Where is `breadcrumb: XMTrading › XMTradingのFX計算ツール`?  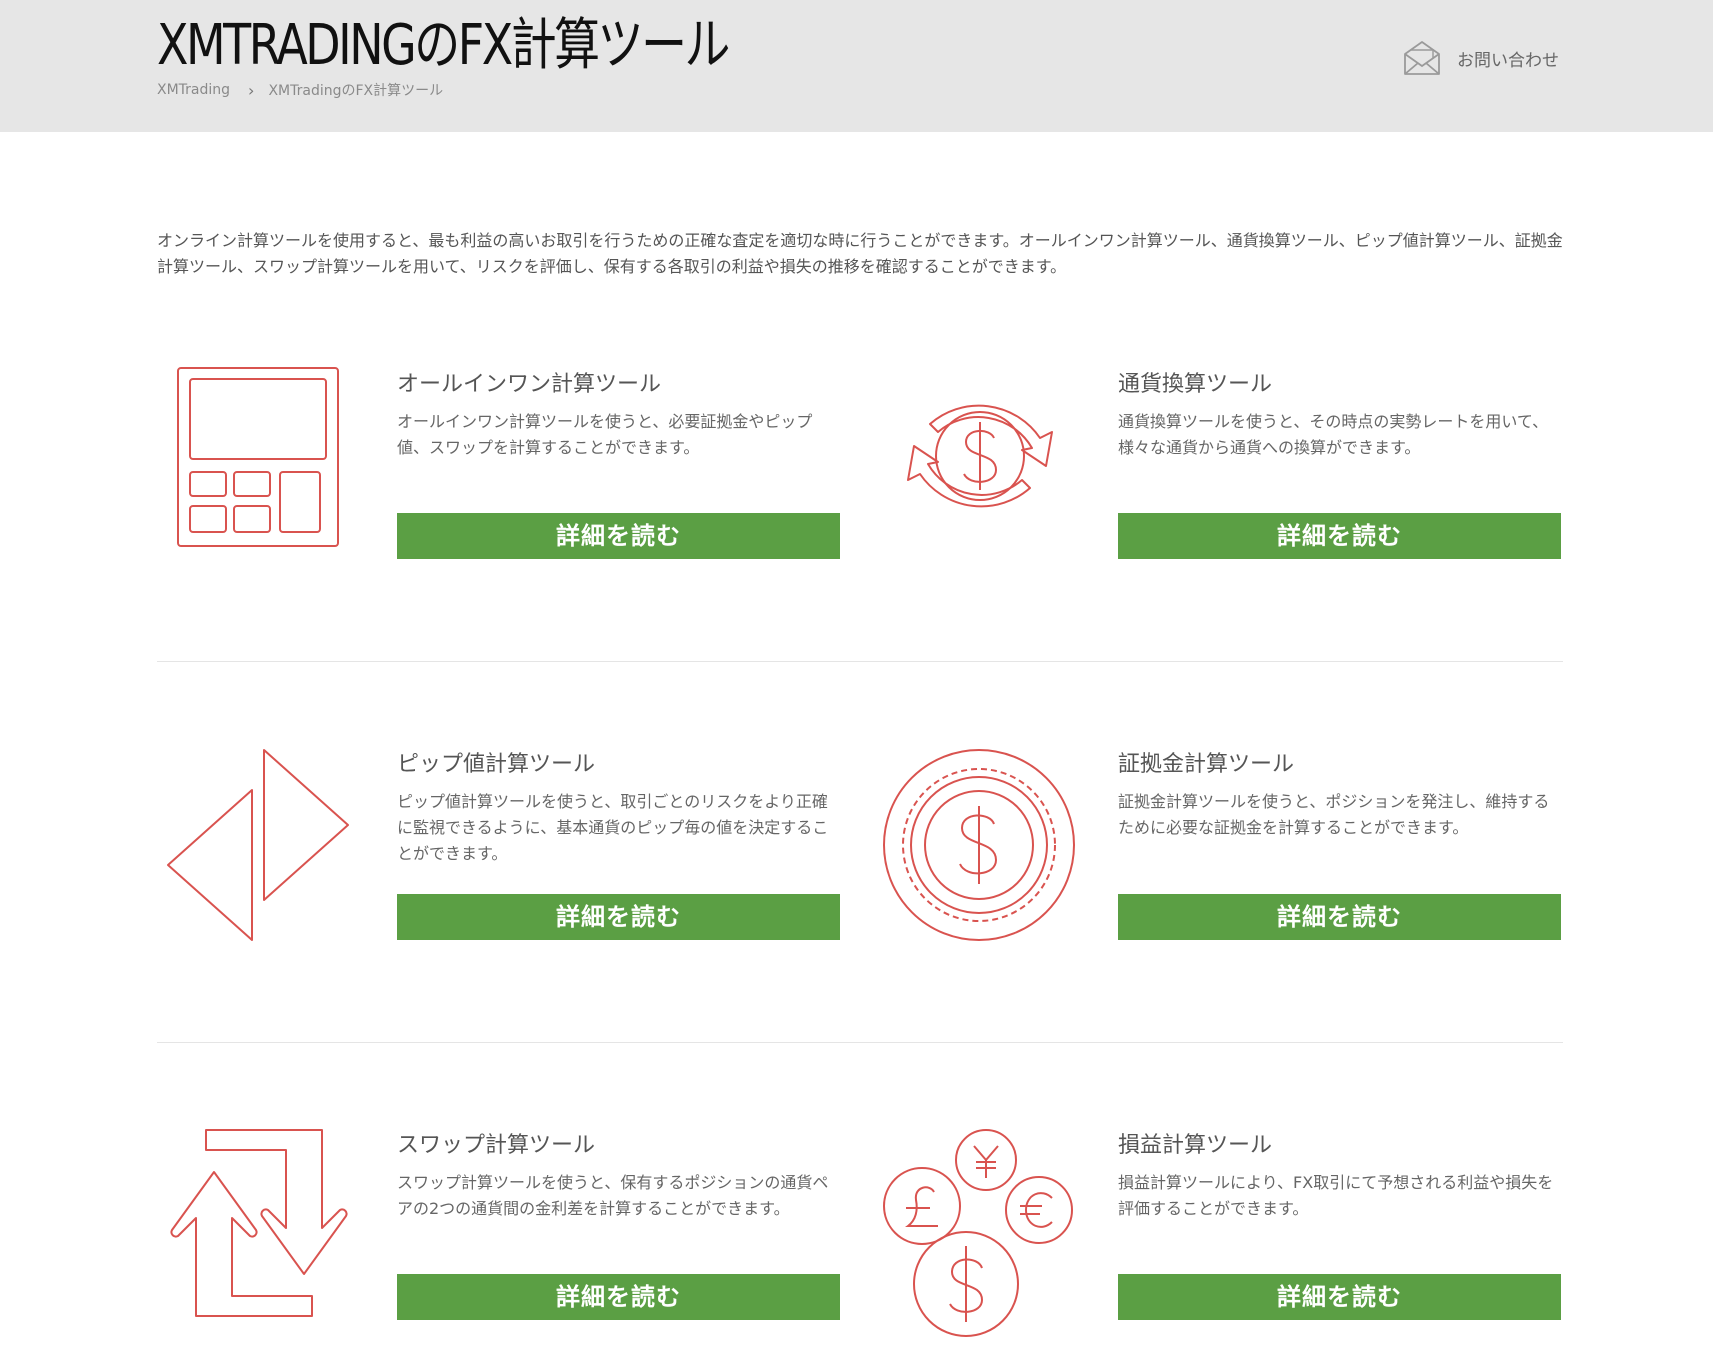 breadcrumb: XMTrading › XMTradingのFX計算ツール is located at coordinates (300, 90).